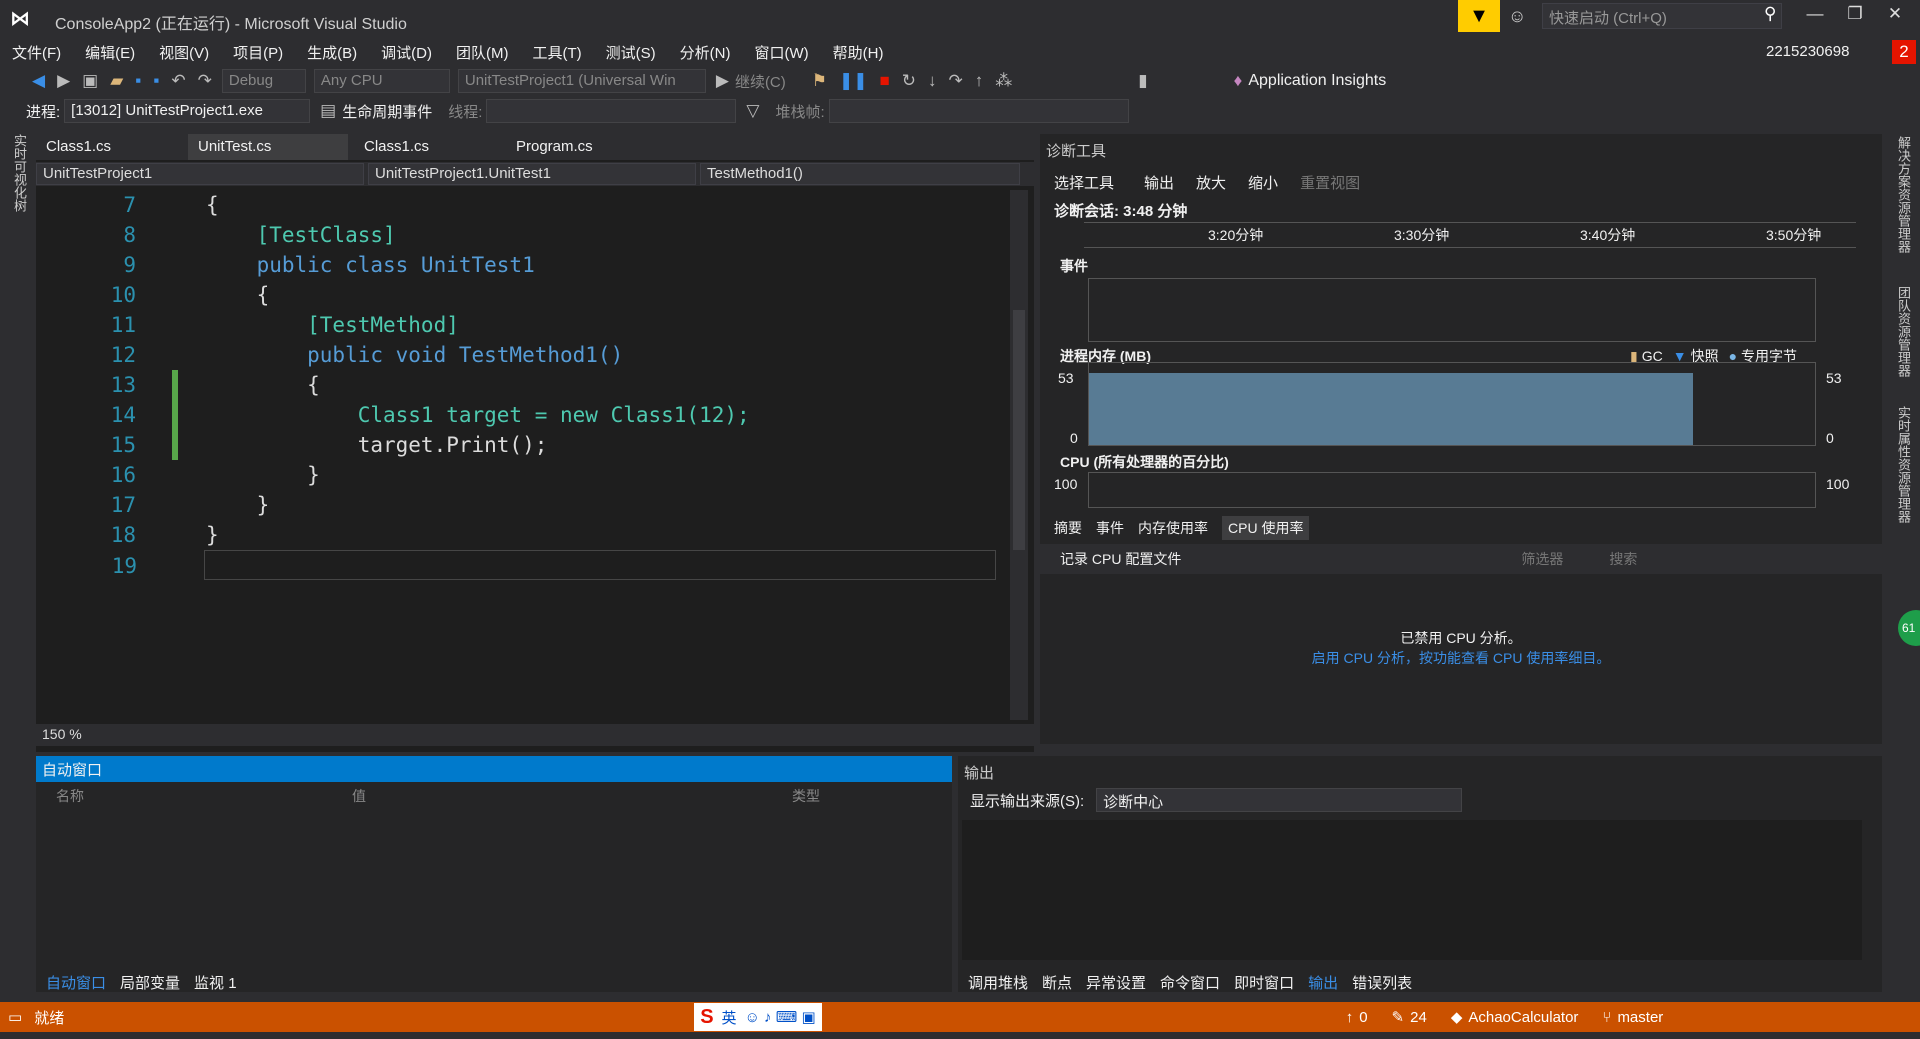 The image size is (1920, 1039). Describe the element at coordinates (1330, 182) in the screenshot. I see `reset-view-button: 重置视图` at that location.